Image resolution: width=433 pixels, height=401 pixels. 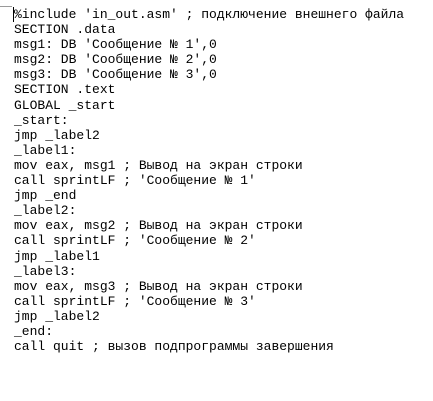 What do you see at coordinates (158, 286) in the screenshot?
I see `code-line: mov eax, msg3 ; Вывод на экран строки` at bounding box center [158, 286].